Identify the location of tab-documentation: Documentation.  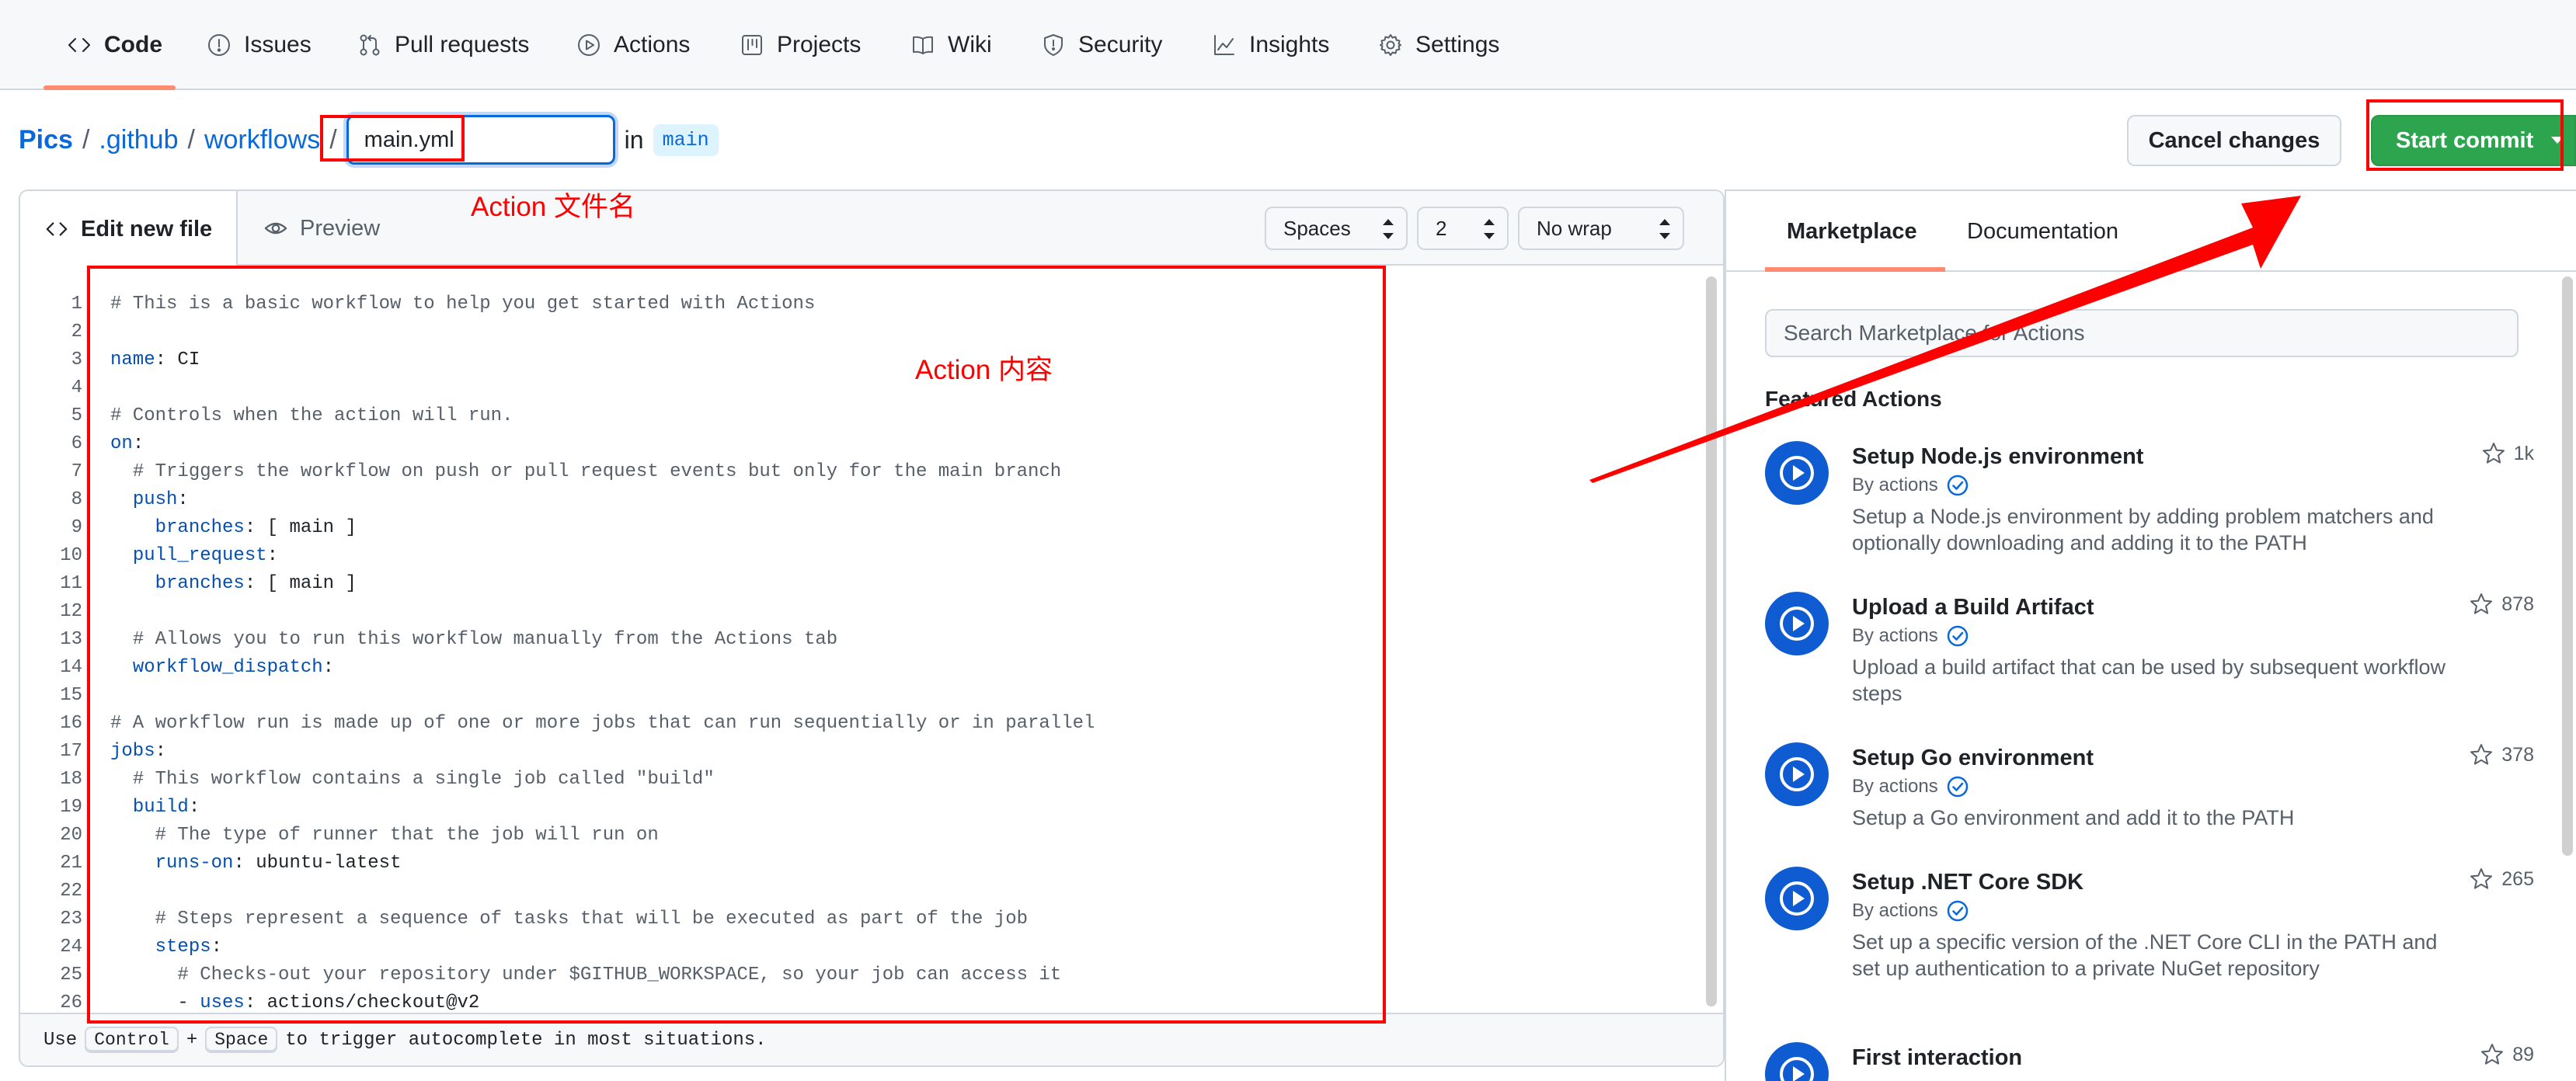
(2043, 231).